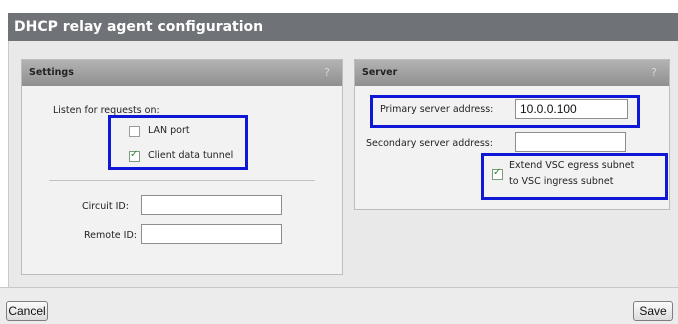  Describe the element at coordinates (51, 72) in the screenshot. I see `settings-panel-title: Settings` at that location.